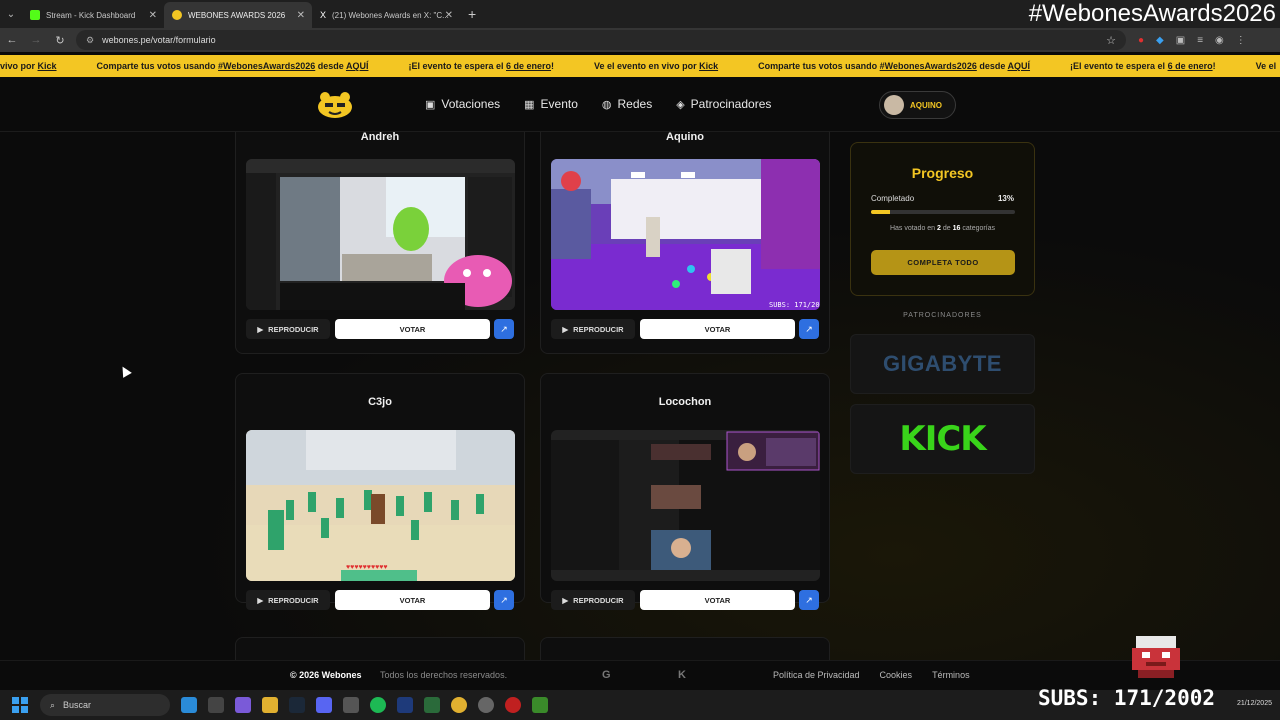 The height and width of the screenshot is (720, 1280). Describe the element at coordinates (432, 705) in the screenshot. I see `excel-icon` at that location.